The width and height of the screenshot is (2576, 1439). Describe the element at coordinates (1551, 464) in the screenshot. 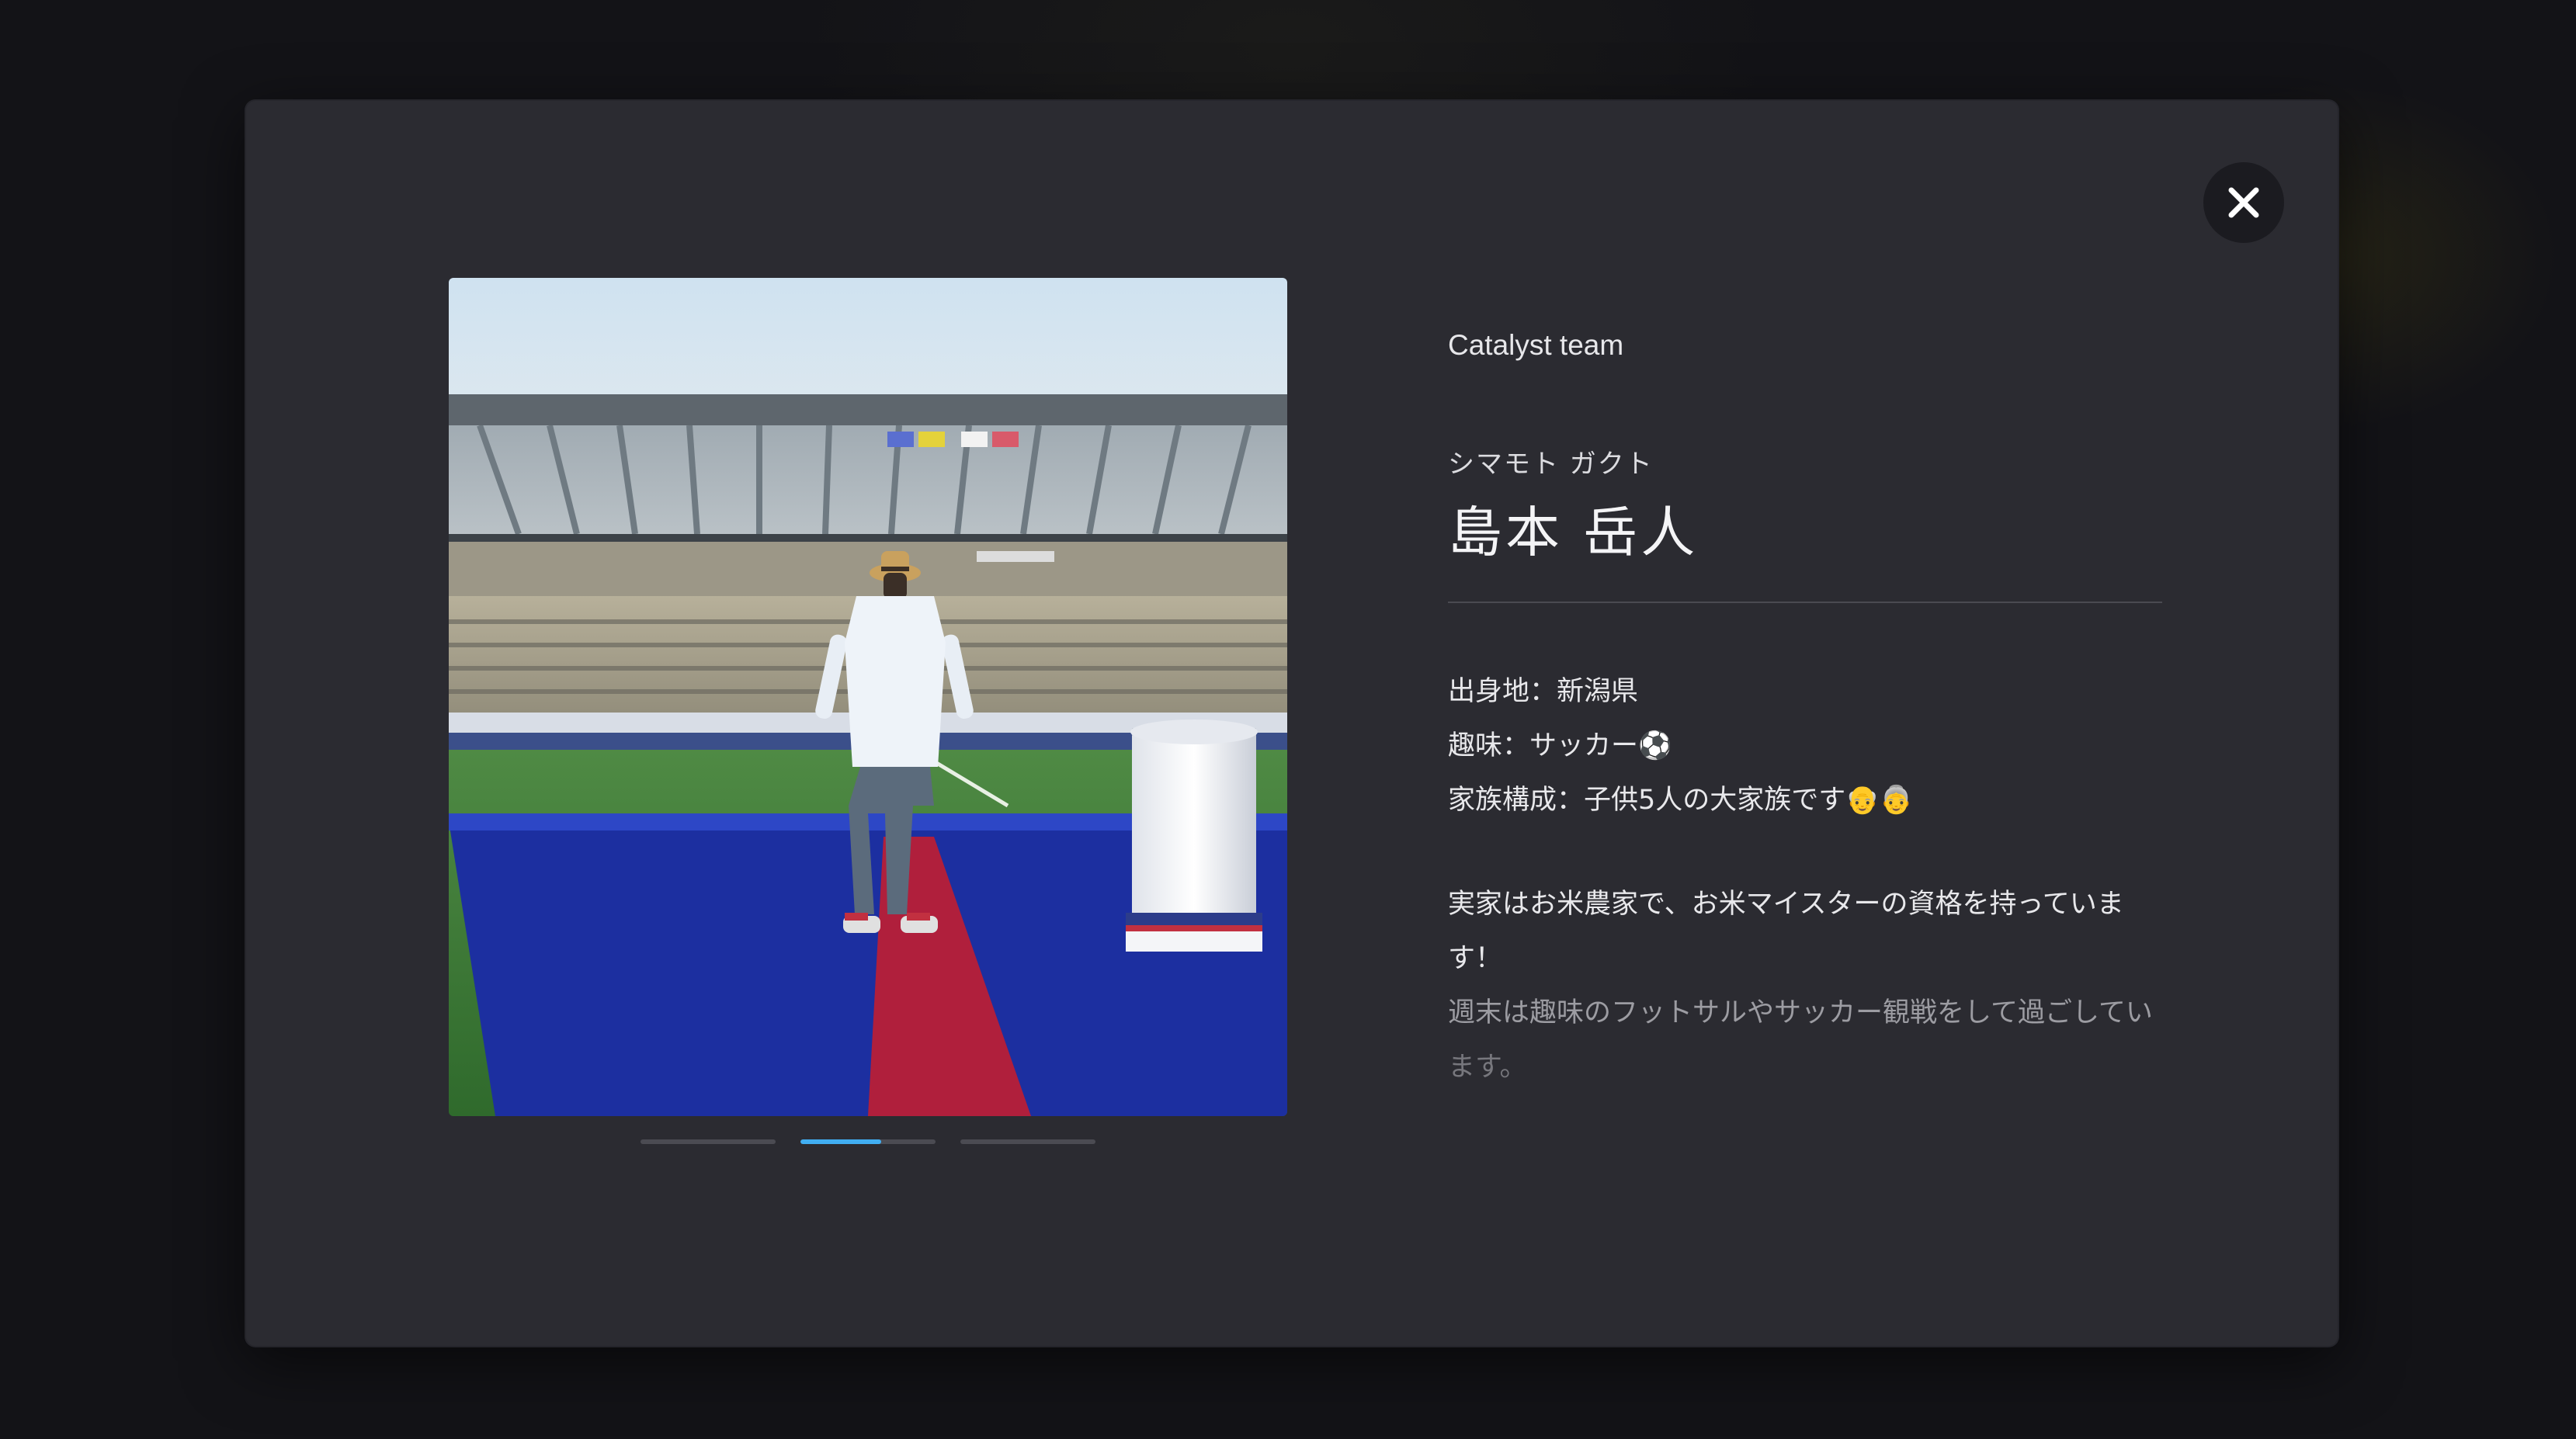

I see `name-kana: シマモト ガクト` at that location.